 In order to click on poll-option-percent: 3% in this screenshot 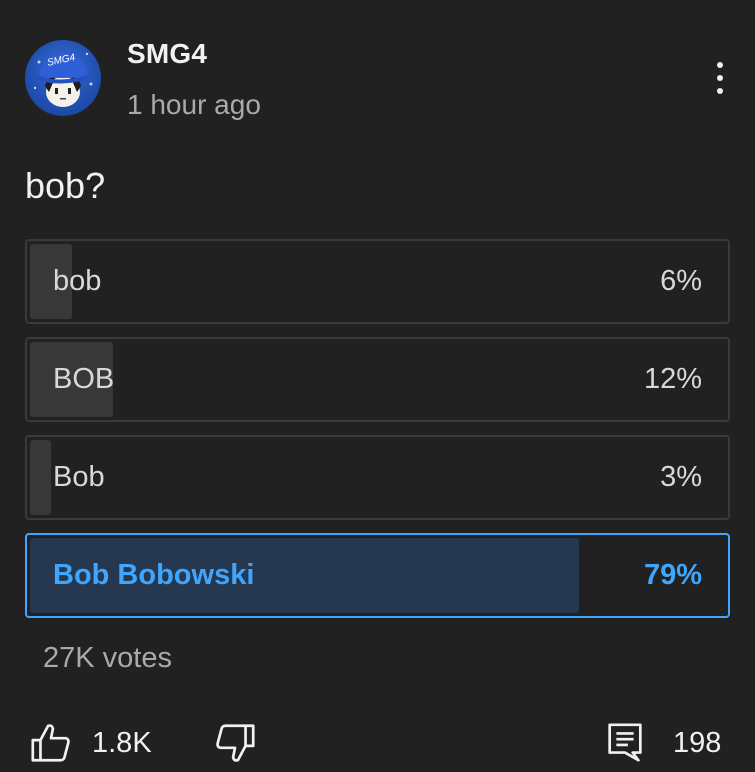, I will do `click(681, 477)`.